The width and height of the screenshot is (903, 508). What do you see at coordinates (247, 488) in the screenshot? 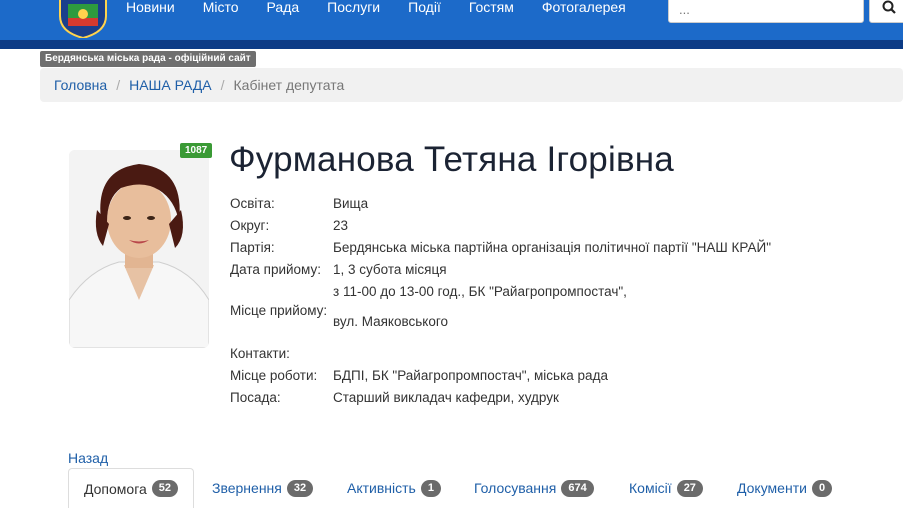
I see `tab-label: Звернення` at bounding box center [247, 488].